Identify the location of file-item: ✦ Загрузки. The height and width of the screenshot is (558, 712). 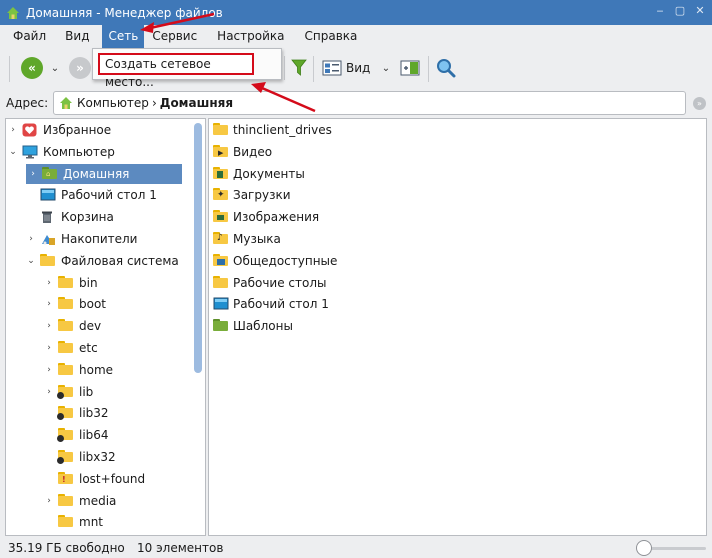
(252, 195).